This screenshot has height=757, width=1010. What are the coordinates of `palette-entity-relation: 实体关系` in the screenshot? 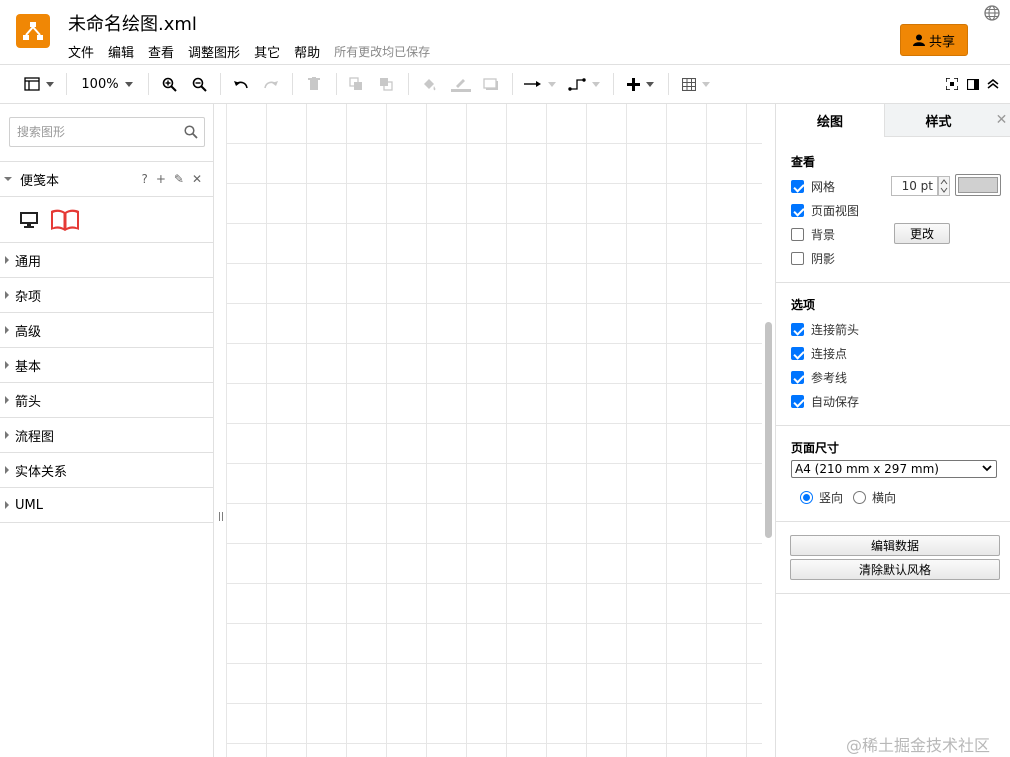 It's located at (107, 470).